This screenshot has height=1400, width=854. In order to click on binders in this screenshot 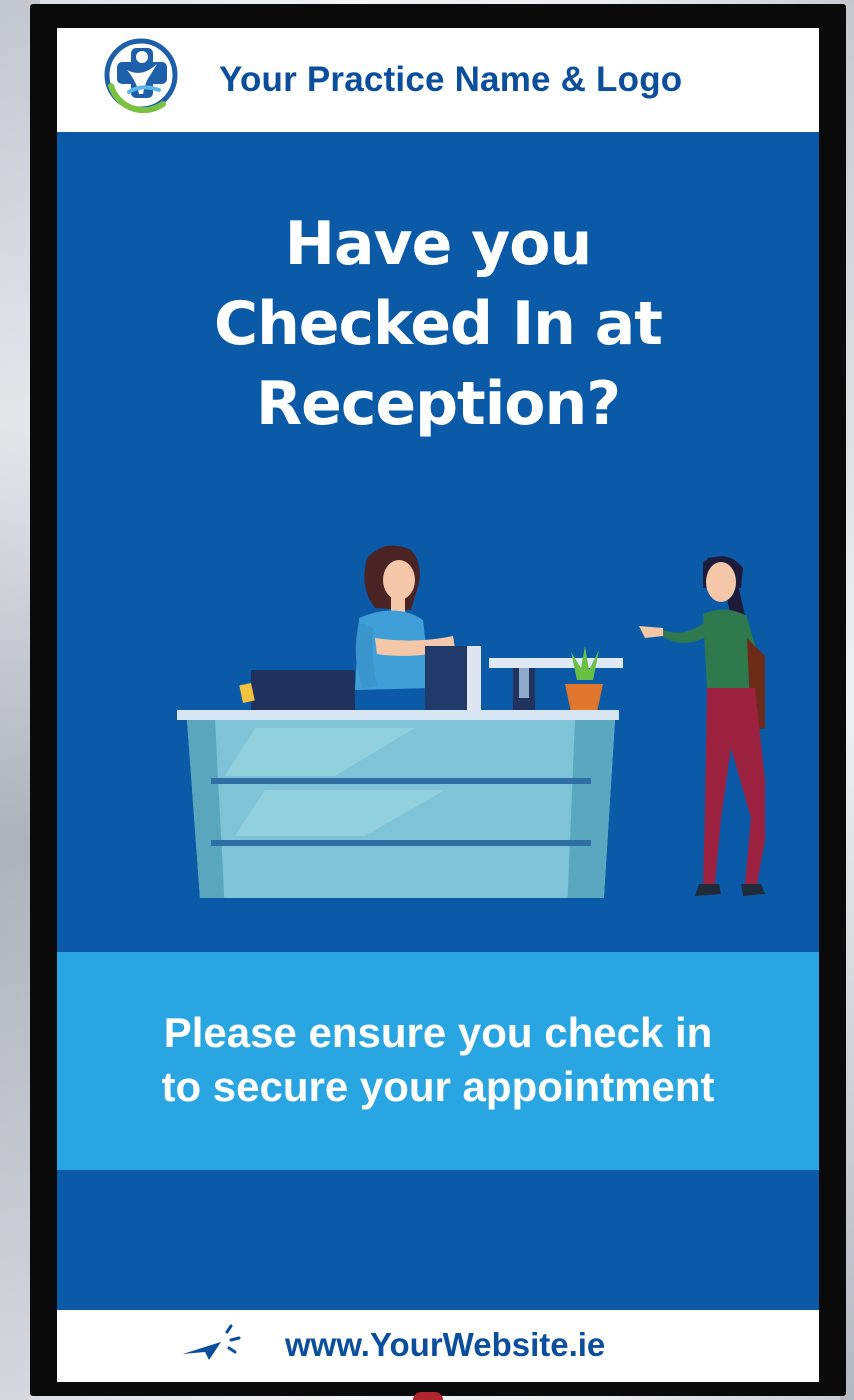, I will do `click(480, 679)`.